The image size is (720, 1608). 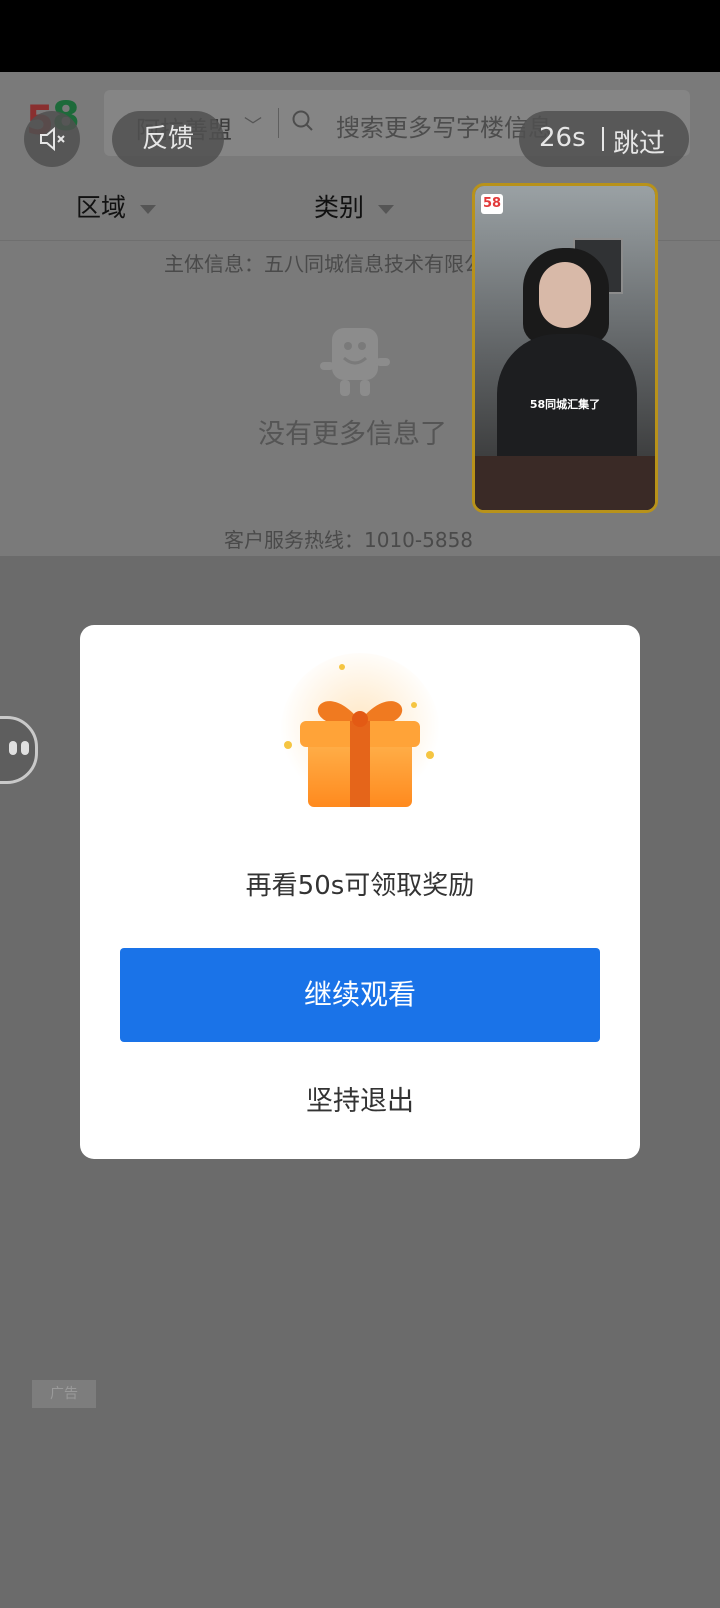 I want to click on ad-label: 广告, so click(x=64, y=1394).